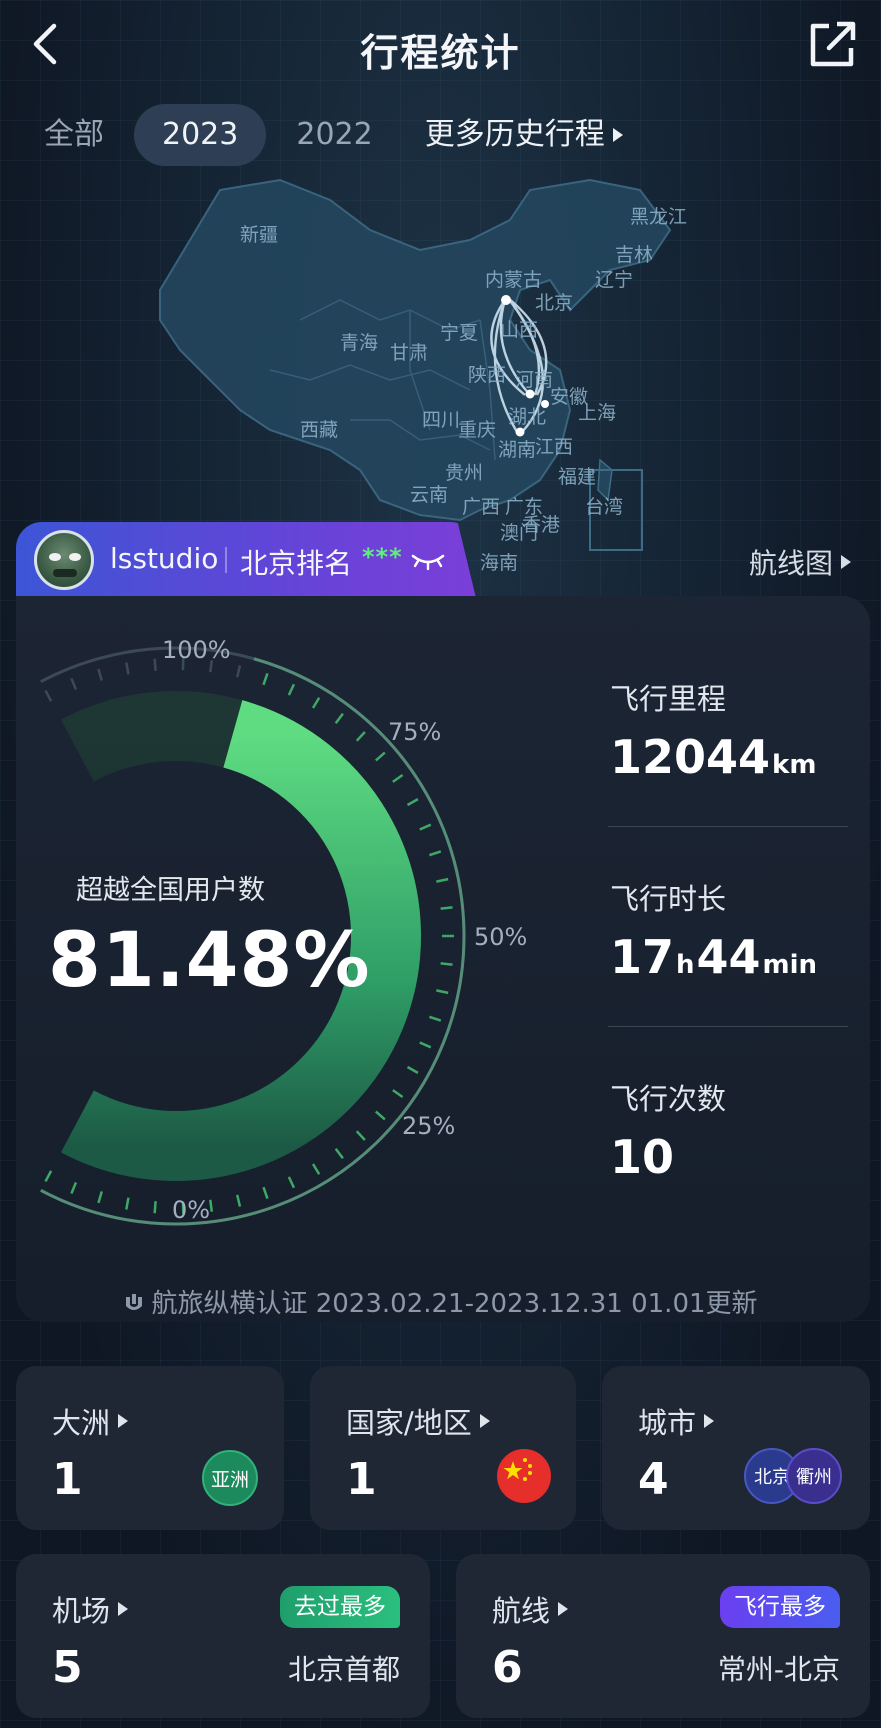  Describe the element at coordinates (429, 1126) in the screenshot. I see `gauge-tick-label: 25%` at that location.